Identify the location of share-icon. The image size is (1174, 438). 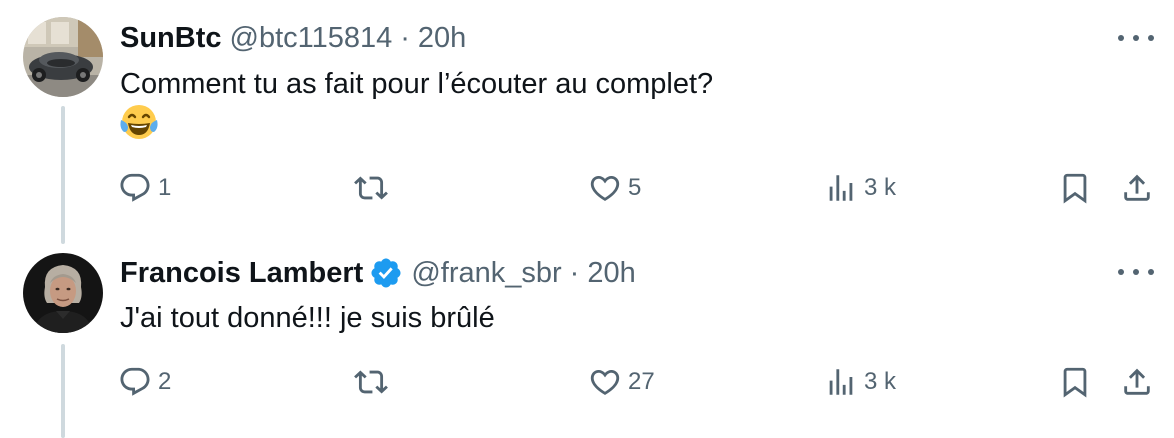
(1137, 381).